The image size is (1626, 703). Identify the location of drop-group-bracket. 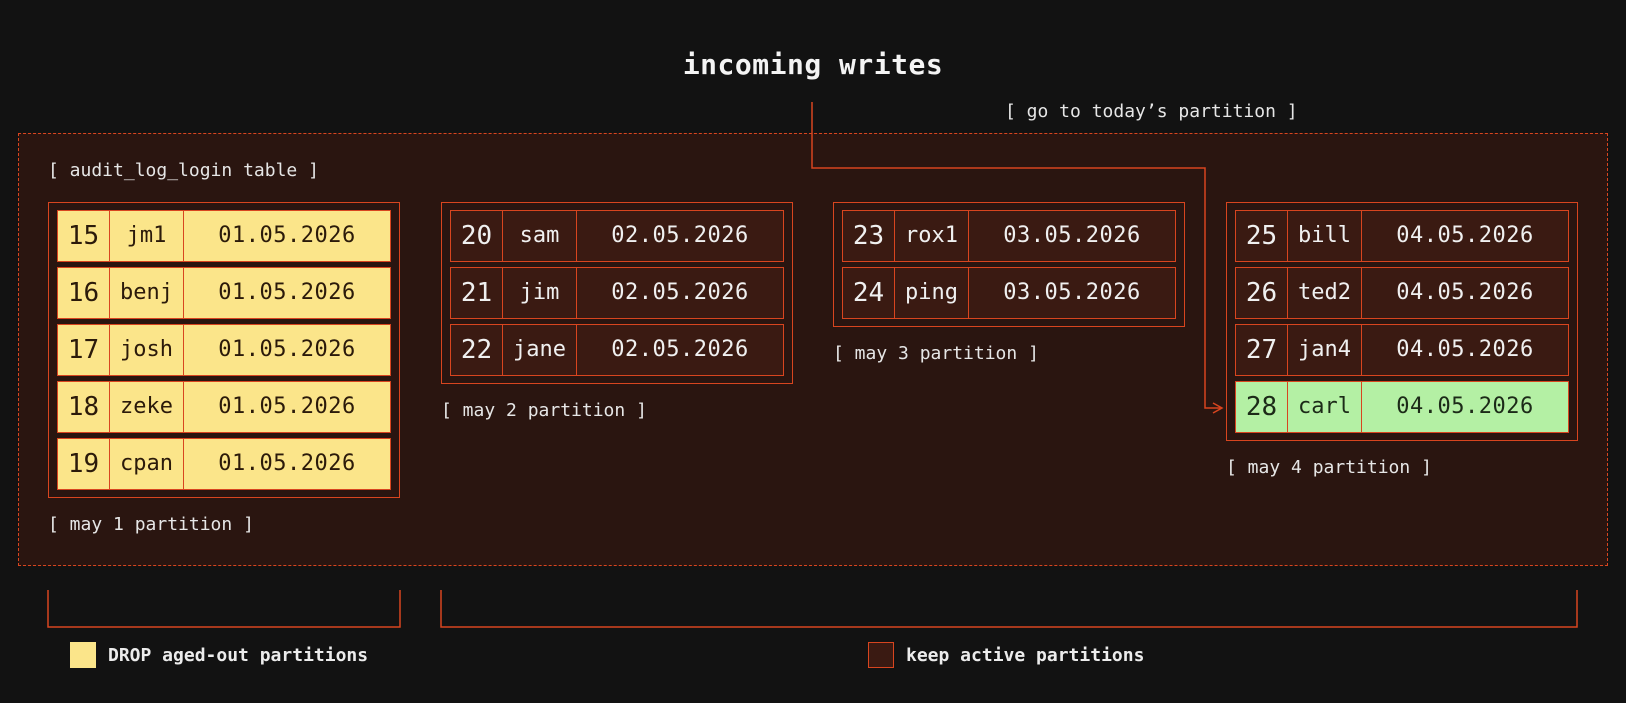
(224, 609).